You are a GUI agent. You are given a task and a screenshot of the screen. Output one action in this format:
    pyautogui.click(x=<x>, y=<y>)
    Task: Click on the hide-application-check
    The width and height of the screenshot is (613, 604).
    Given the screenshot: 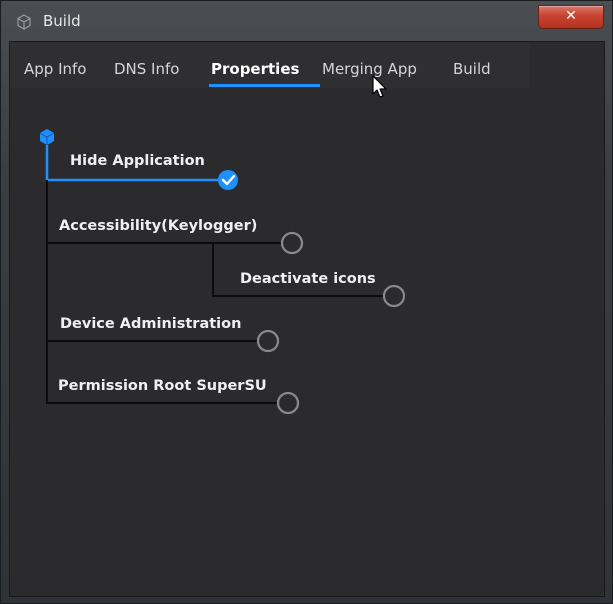 What is the action you would take?
    pyautogui.click(x=228, y=180)
    